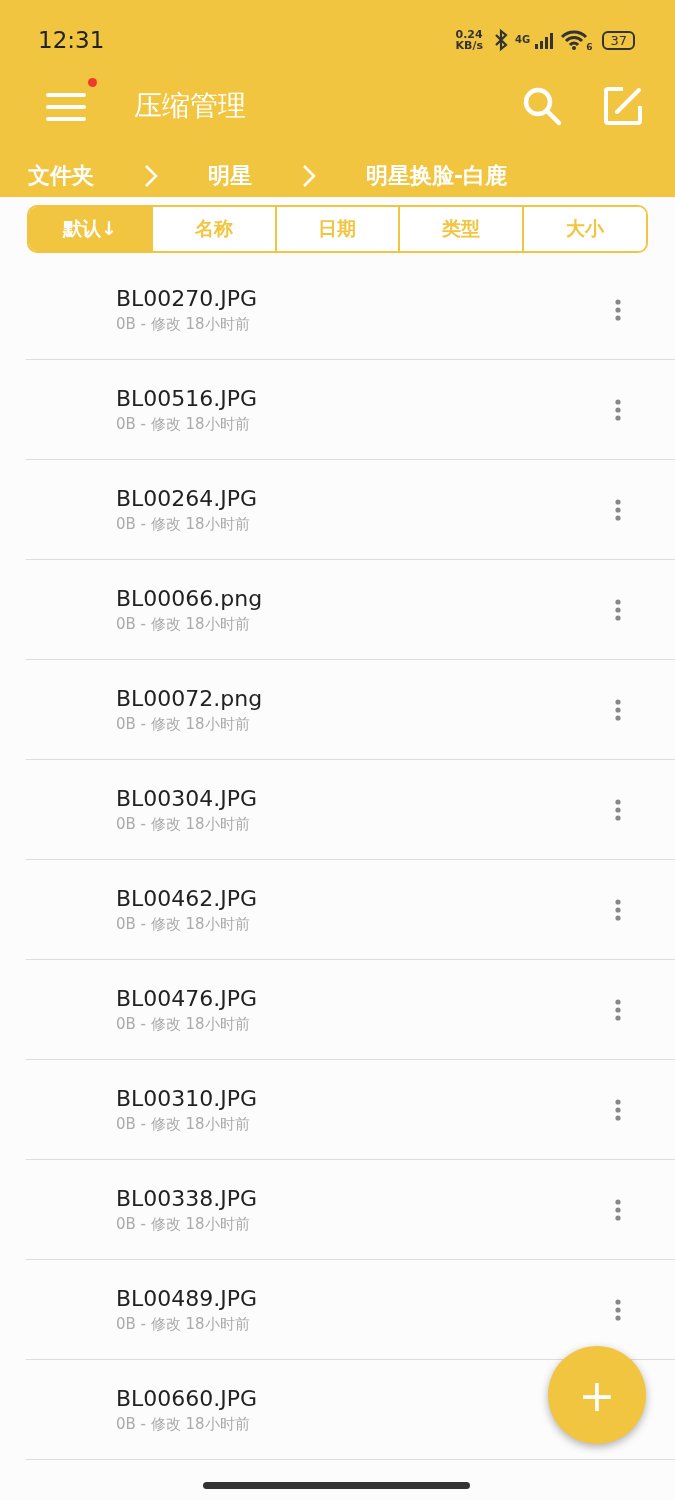 The height and width of the screenshot is (1500, 675). Describe the element at coordinates (187, 1198) in the screenshot. I see `file-name: BL00338.JPG` at that location.